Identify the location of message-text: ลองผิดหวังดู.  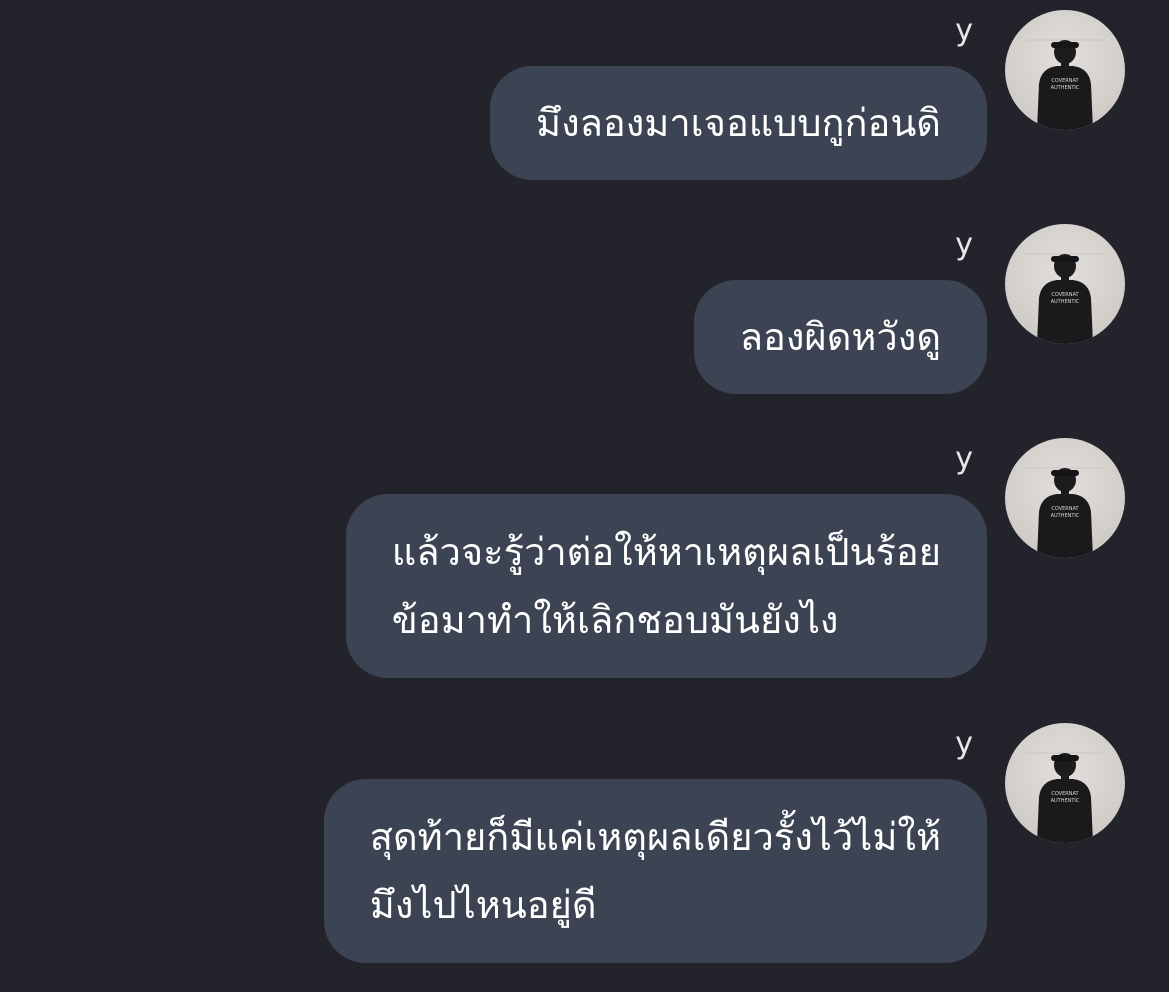
(840, 337).